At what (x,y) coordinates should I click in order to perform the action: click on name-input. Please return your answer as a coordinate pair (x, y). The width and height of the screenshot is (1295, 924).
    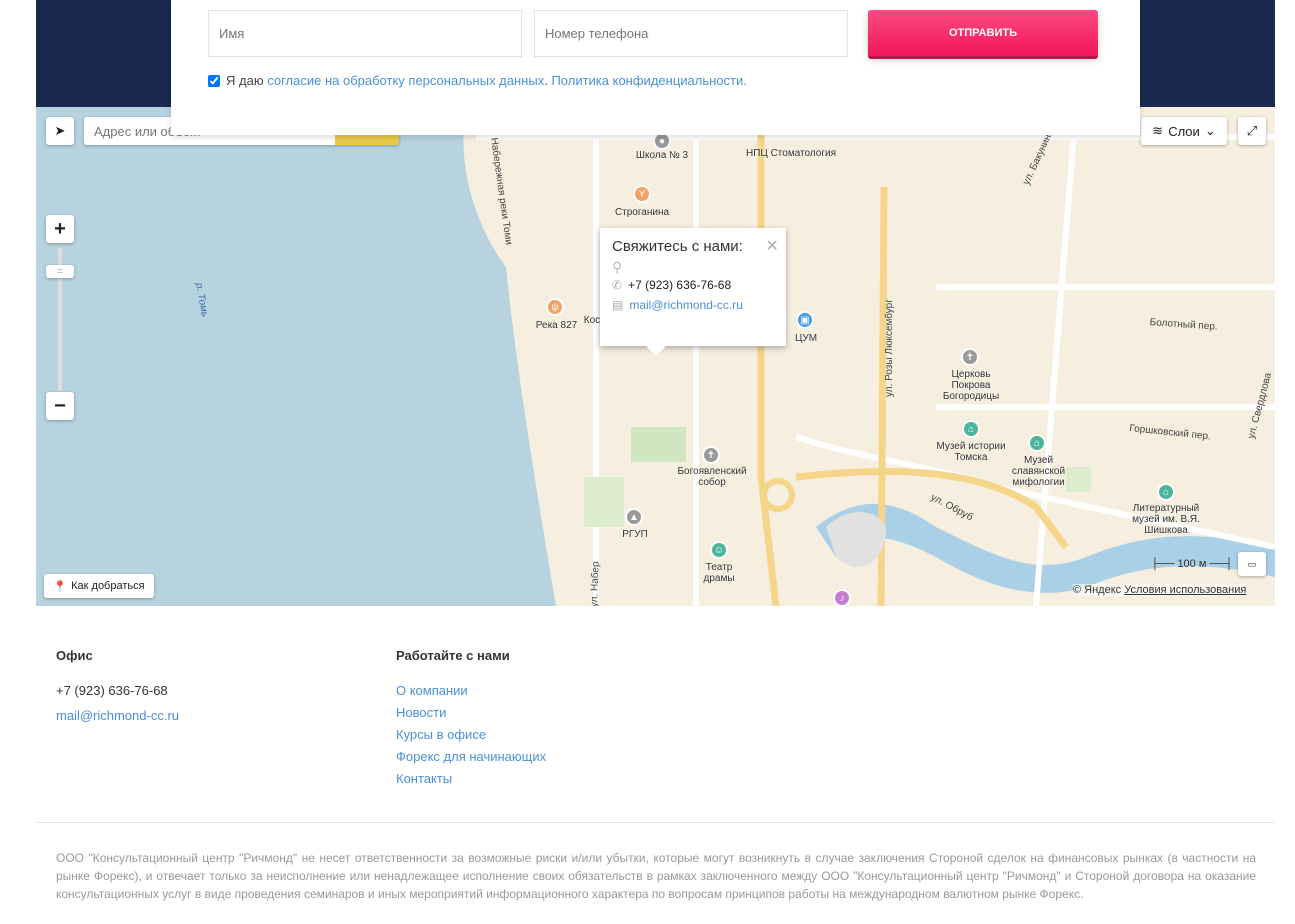
    Looking at the image, I should click on (365, 33).